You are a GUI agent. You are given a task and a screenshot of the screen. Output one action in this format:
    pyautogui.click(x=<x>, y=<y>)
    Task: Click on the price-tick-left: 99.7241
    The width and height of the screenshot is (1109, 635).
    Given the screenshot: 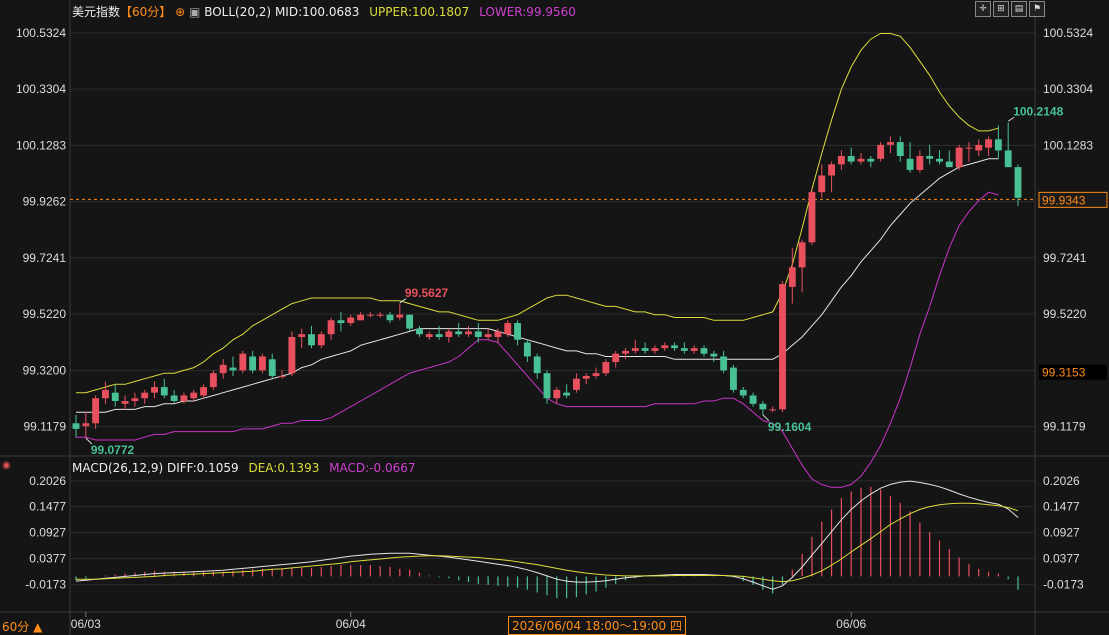 What is the action you would take?
    pyautogui.click(x=45, y=258)
    